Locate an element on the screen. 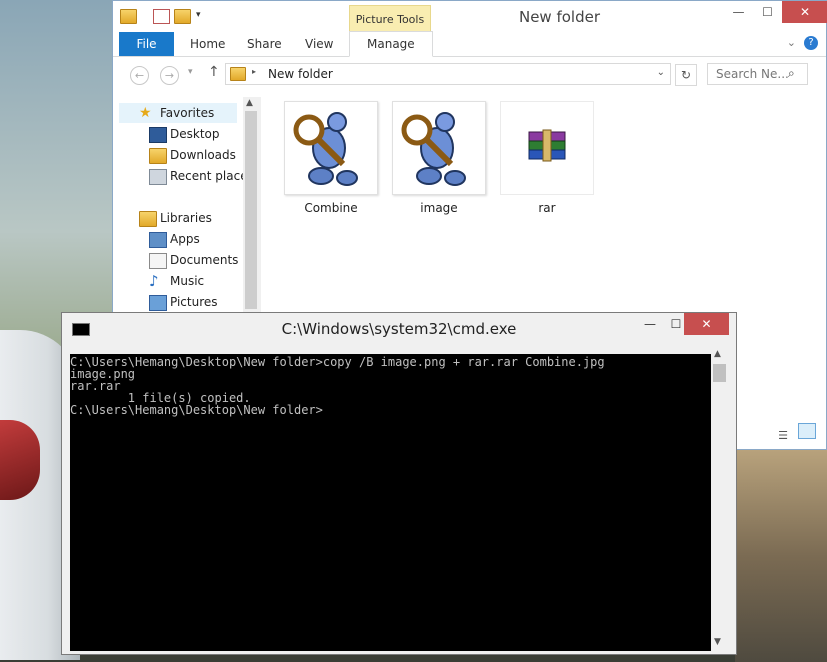 The height and width of the screenshot is (662, 827). search-box: Search Ne... ⌕ is located at coordinates (757, 74).